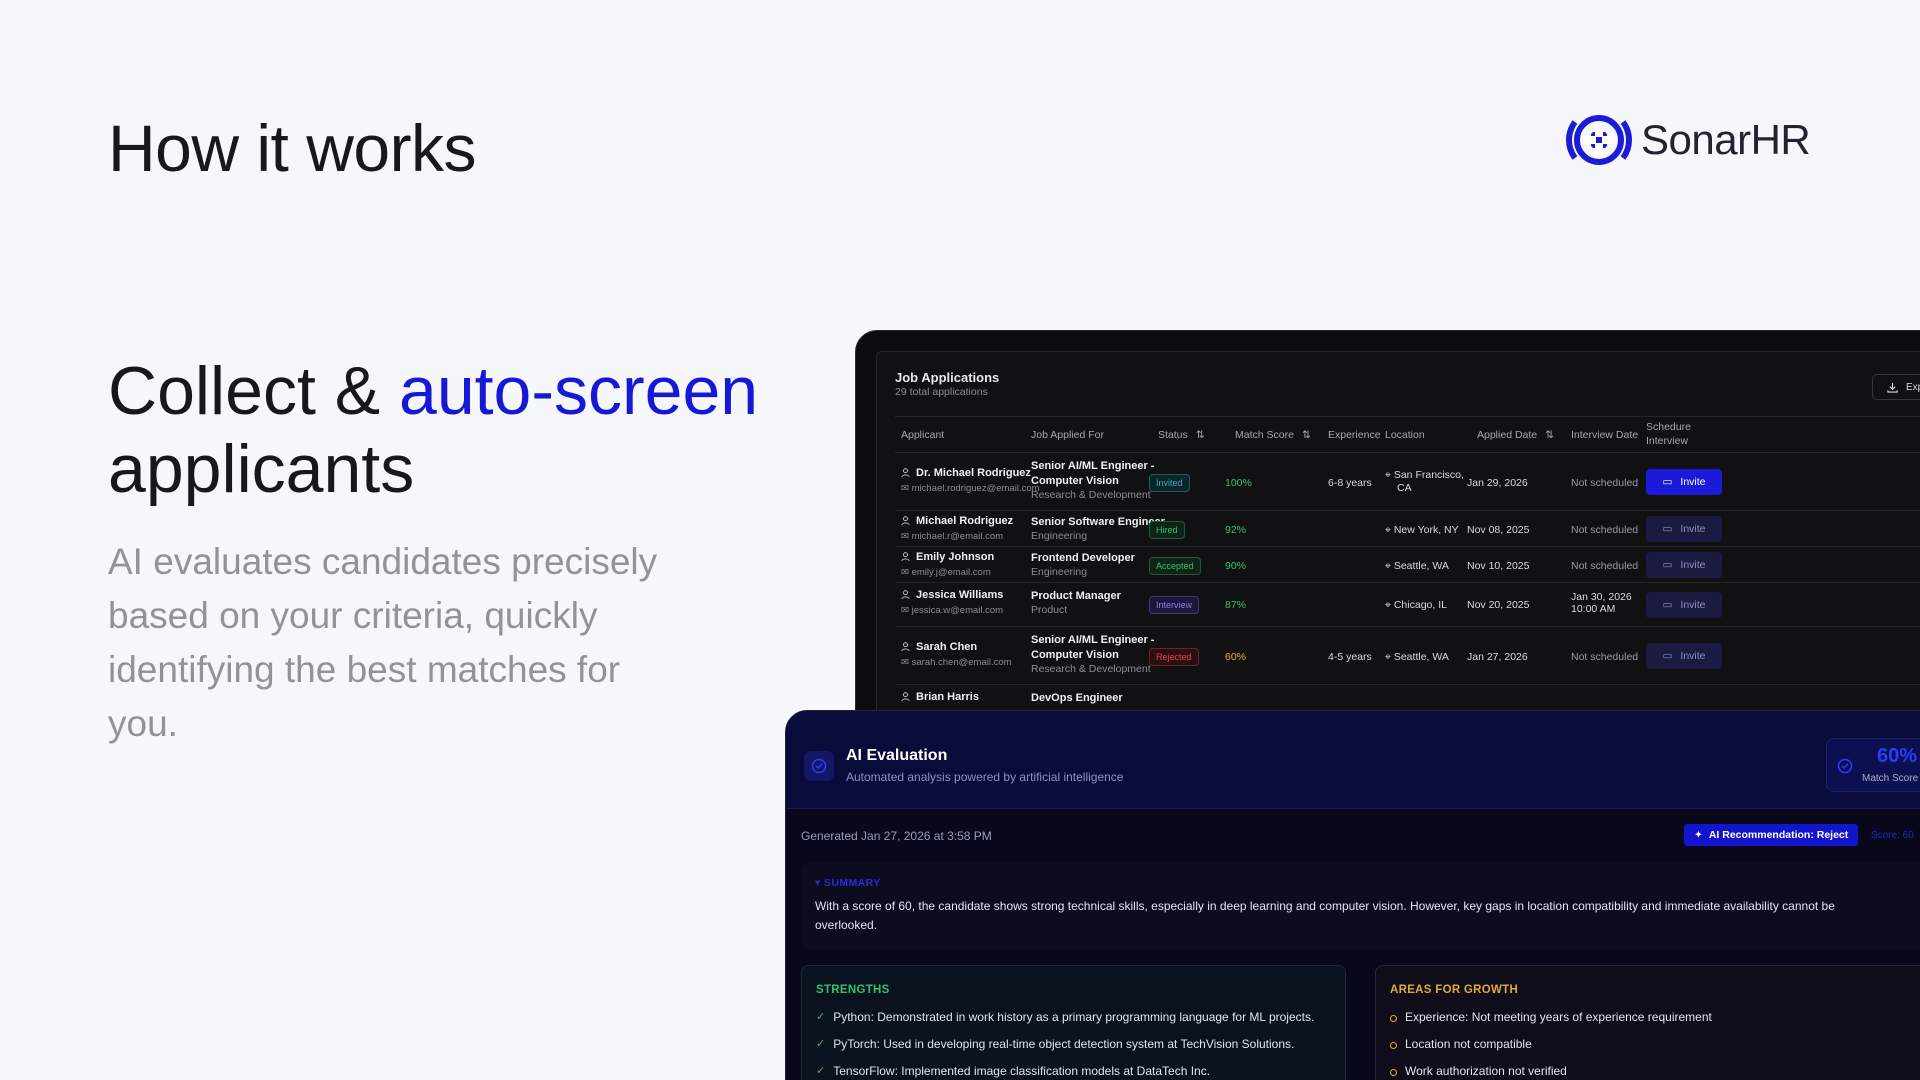 This screenshot has width=1920, height=1080. I want to click on col-schedule: Schedure Interview, so click(1668, 434).